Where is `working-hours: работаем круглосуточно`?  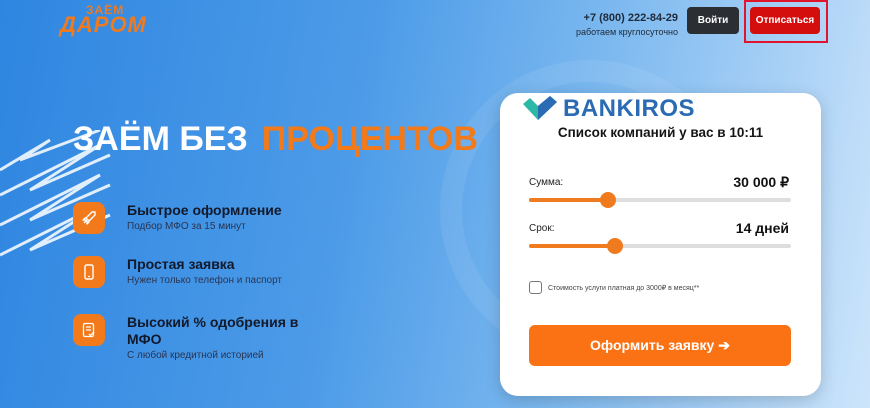 working-hours: работаем круглосуточно is located at coordinates (627, 32).